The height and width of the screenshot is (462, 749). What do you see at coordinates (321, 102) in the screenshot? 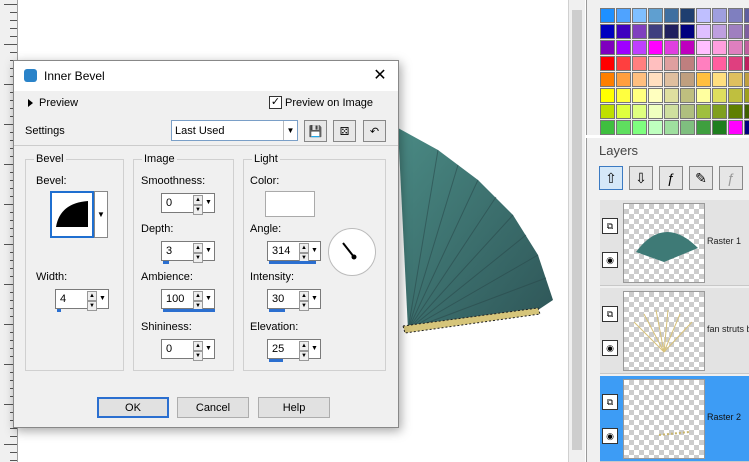
I see `preview-on-image-checkbox: ✓ Preview on Image` at bounding box center [321, 102].